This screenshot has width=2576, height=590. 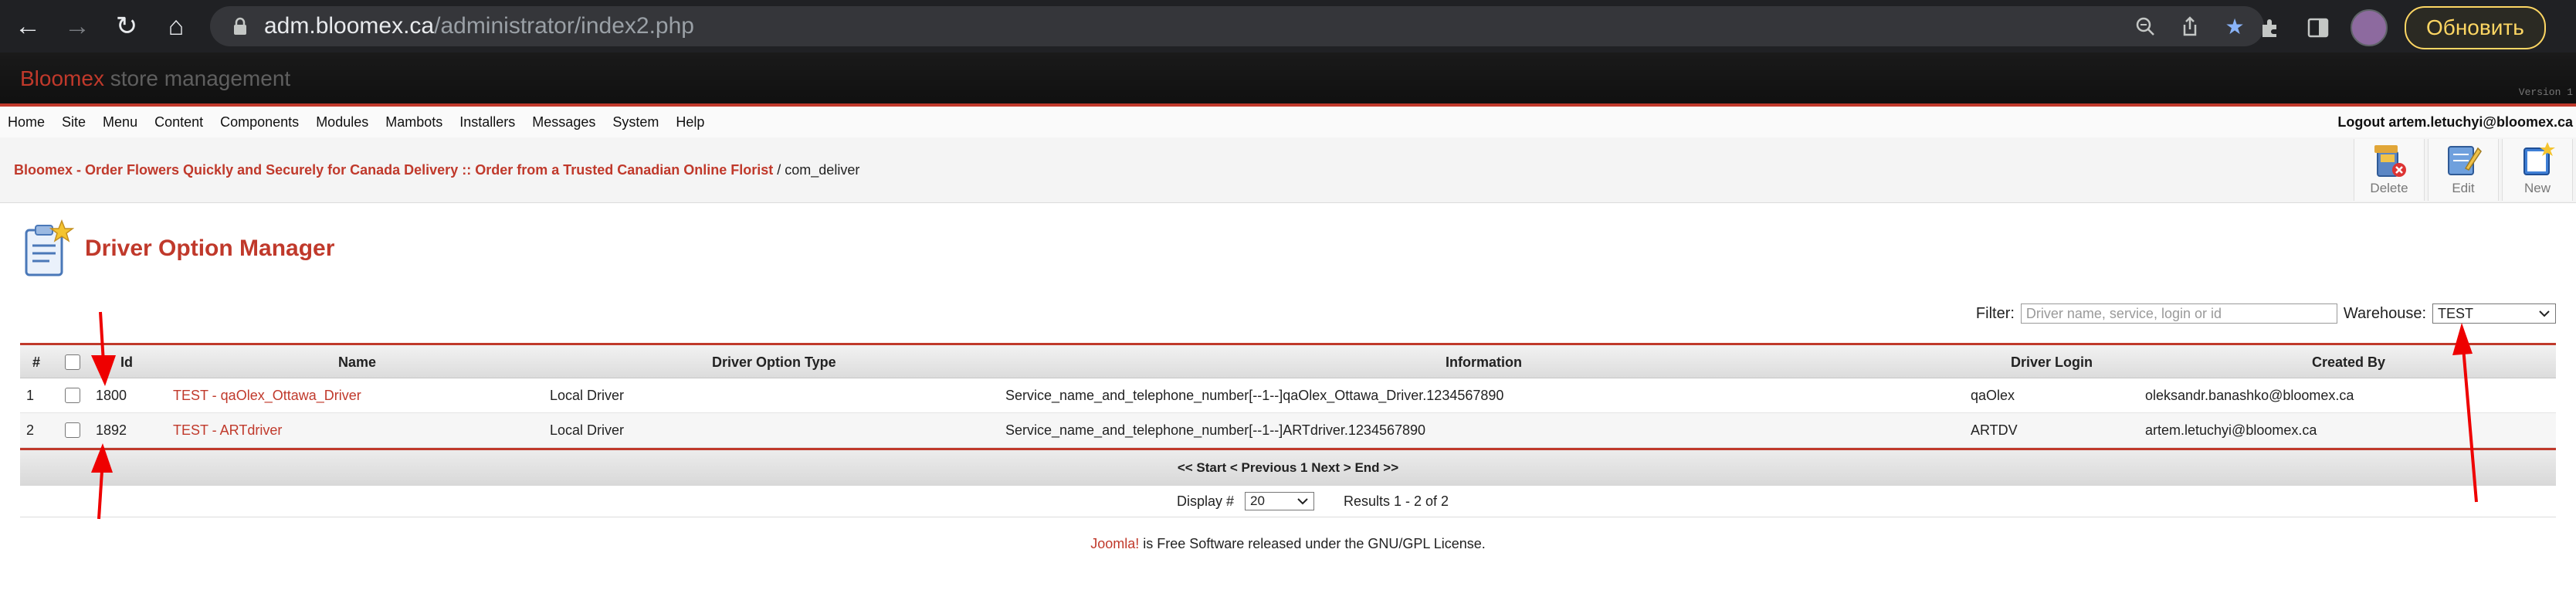 I want to click on edit-button: Edit, so click(x=2463, y=170).